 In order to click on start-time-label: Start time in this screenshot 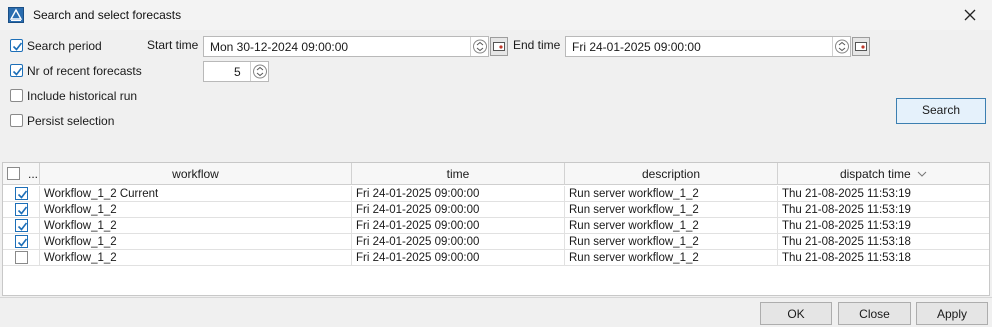, I will do `click(173, 45)`.